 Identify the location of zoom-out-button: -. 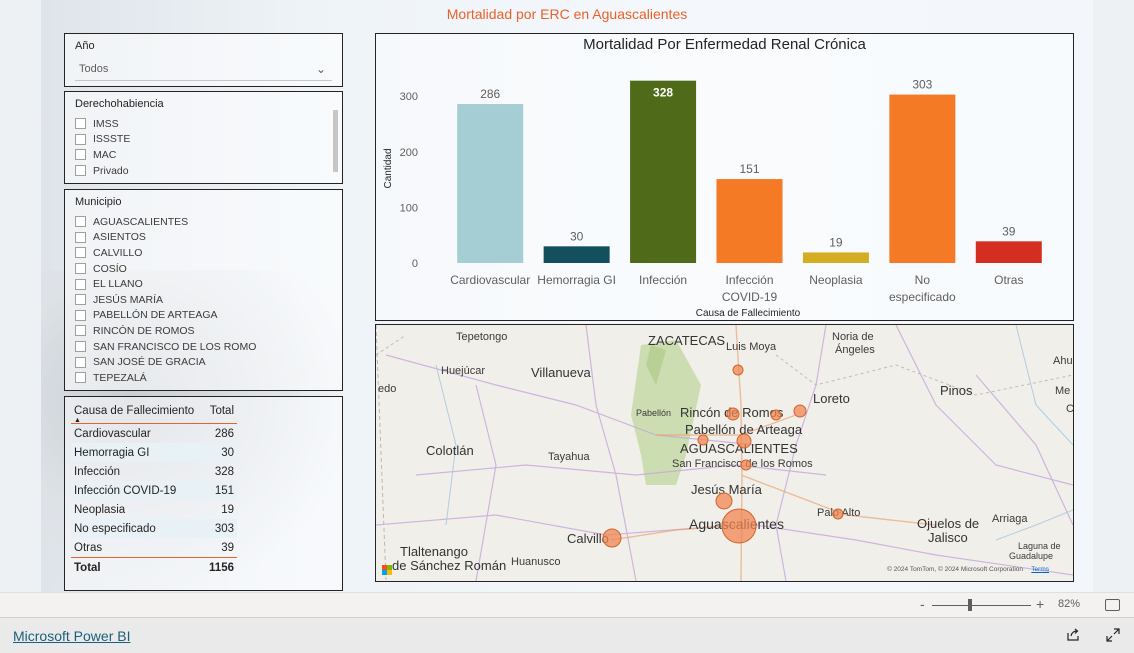
(922, 604).